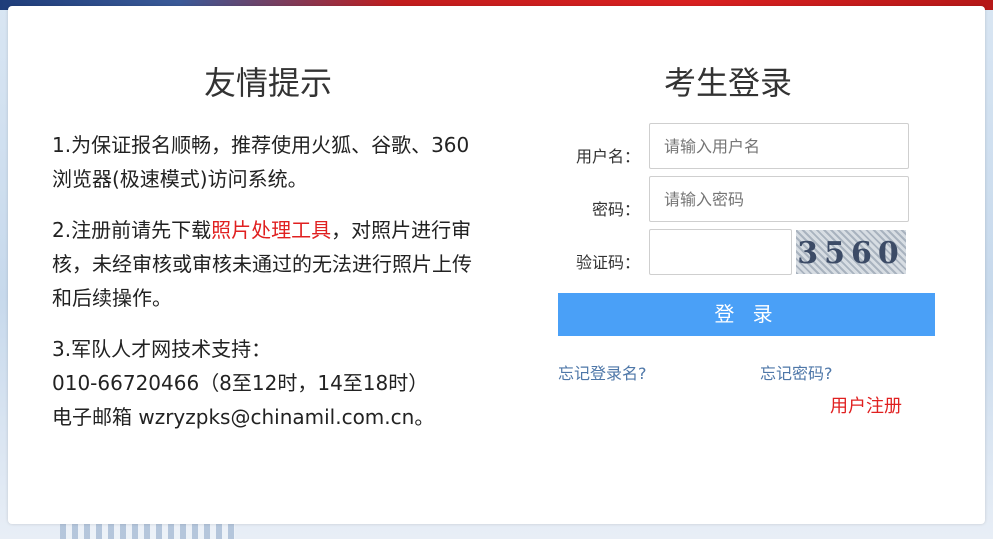  Describe the element at coordinates (779, 146) in the screenshot. I see `username-input` at that location.